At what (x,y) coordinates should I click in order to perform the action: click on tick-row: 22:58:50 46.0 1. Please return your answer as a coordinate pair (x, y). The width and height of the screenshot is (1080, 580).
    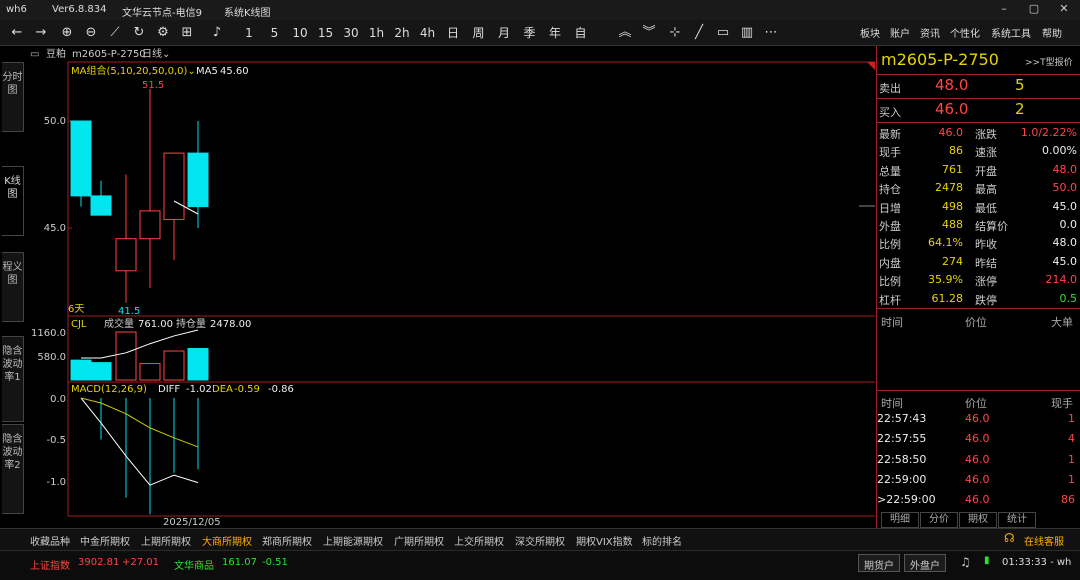
    Looking at the image, I should click on (978, 460).